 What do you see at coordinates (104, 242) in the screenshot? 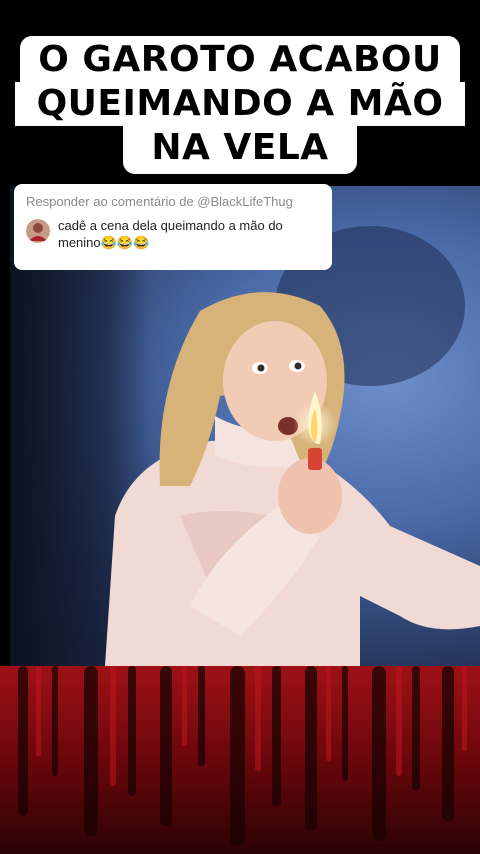
I see `comment-text-line-2: menino😂😂😂` at bounding box center [104, 242].